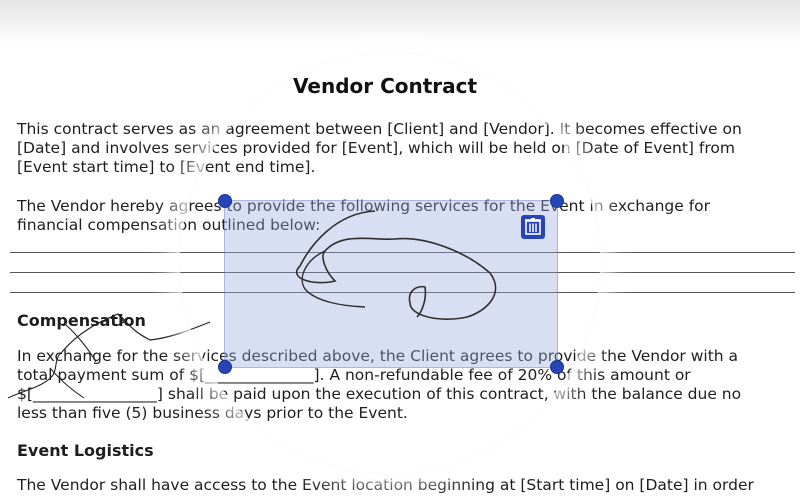 This screenshot has width=800, height=500. What do you see at coordinates (396, 265) in the screenshot?
I see `signature-ink` at bounding box center [396, 265].